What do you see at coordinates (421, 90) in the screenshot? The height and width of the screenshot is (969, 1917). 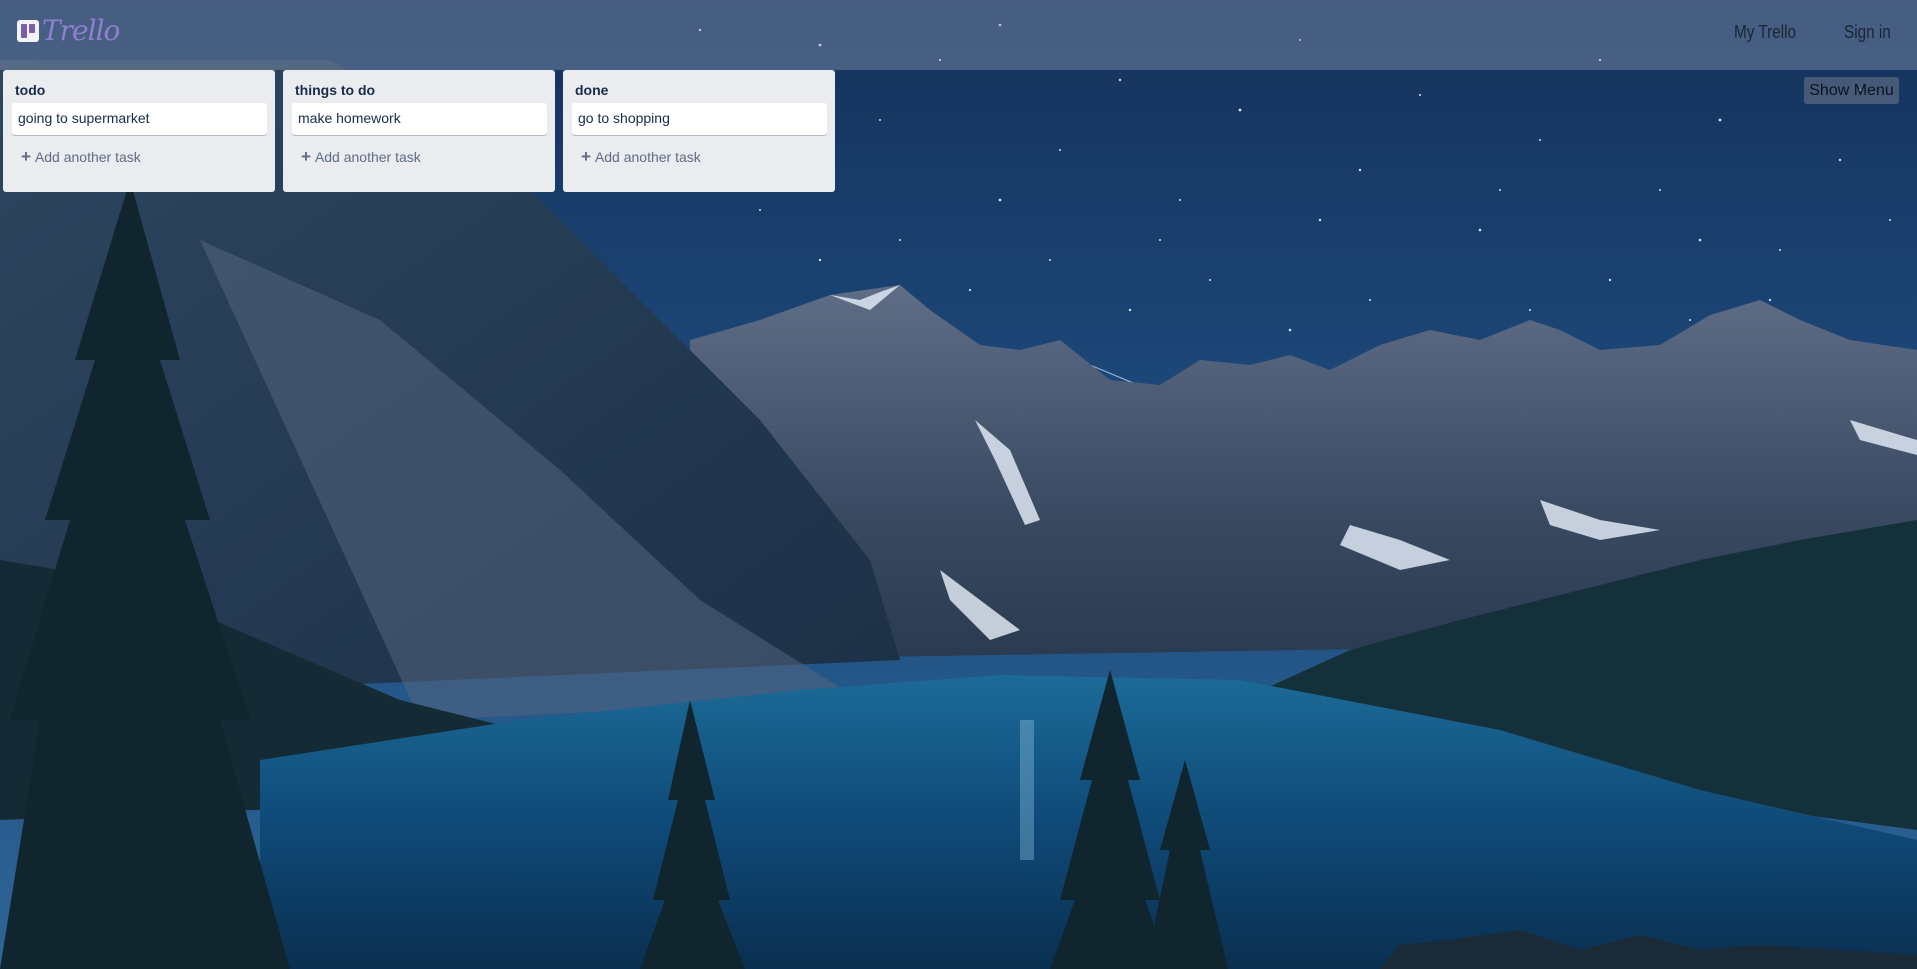 I see `list-title: things to do` at bounding box center [421, 90].